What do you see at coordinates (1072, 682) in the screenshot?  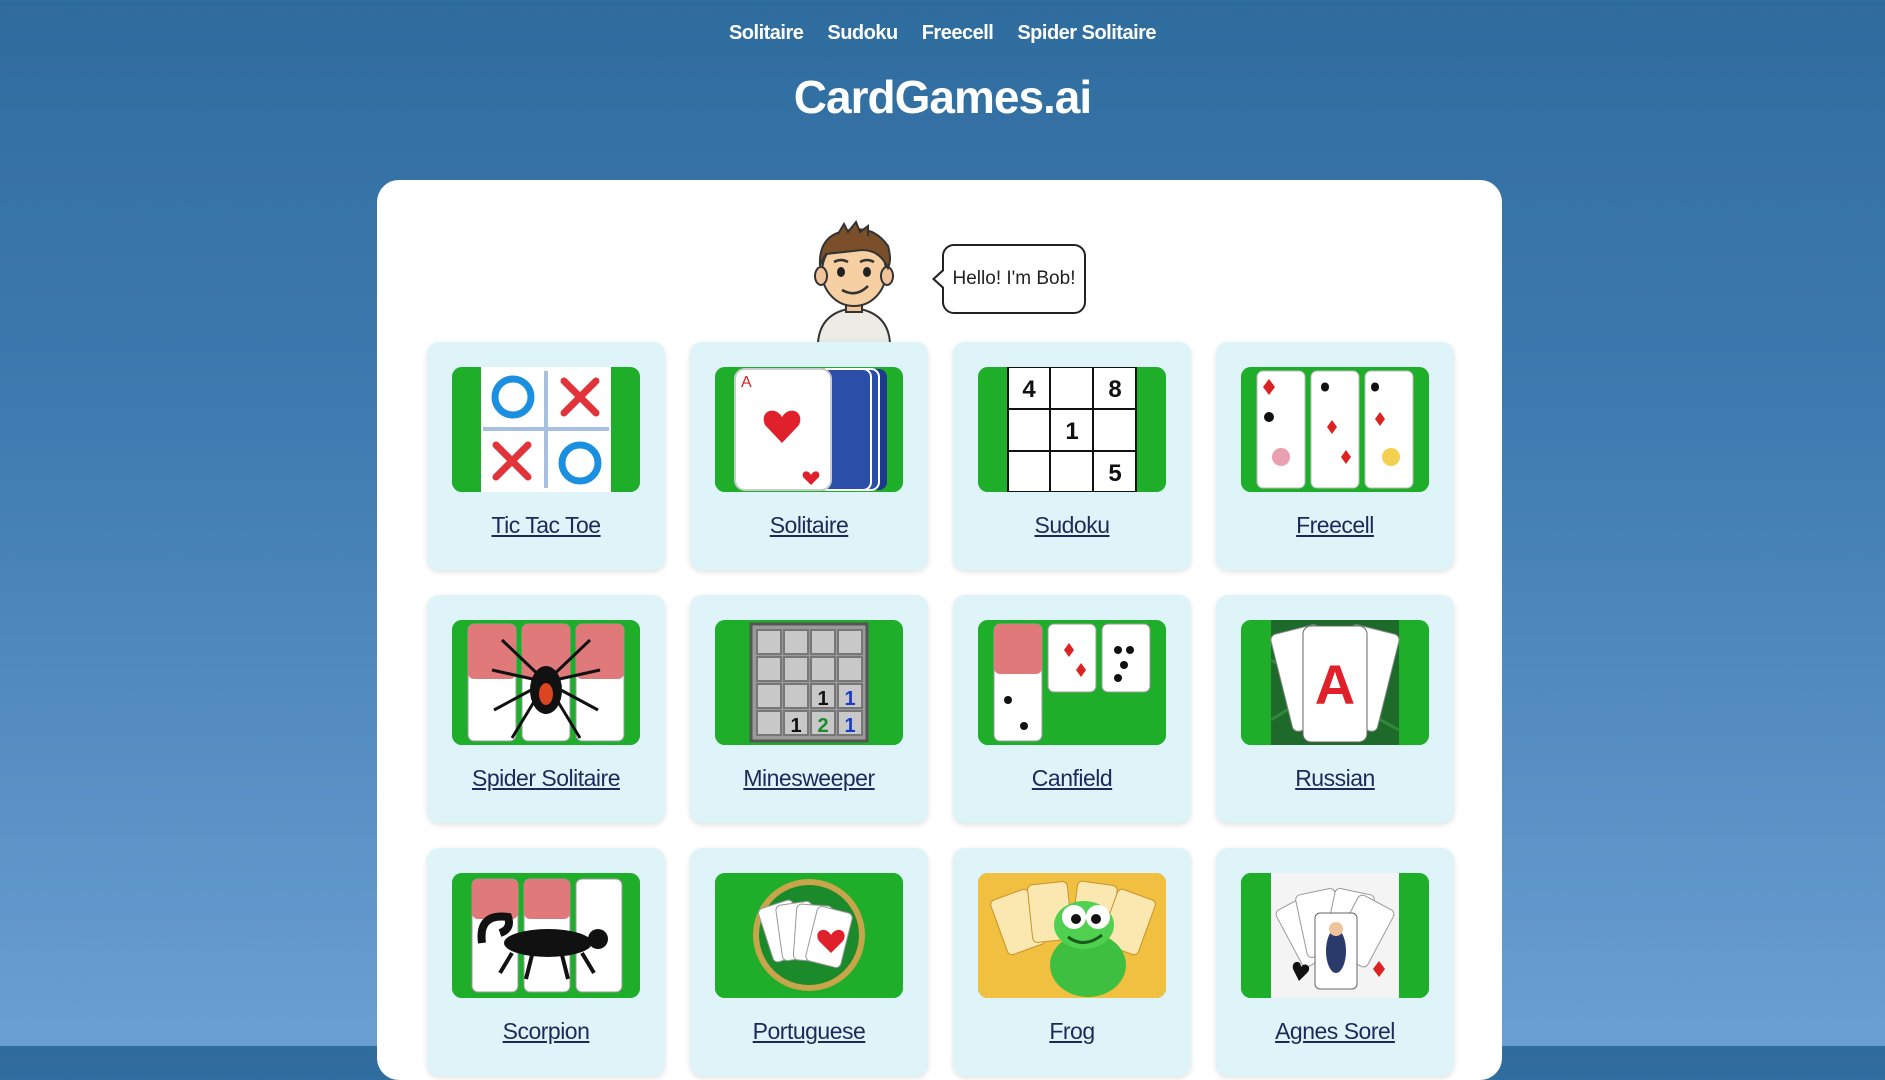 I see `canfield-icon` at bounding box center [1072, 682].